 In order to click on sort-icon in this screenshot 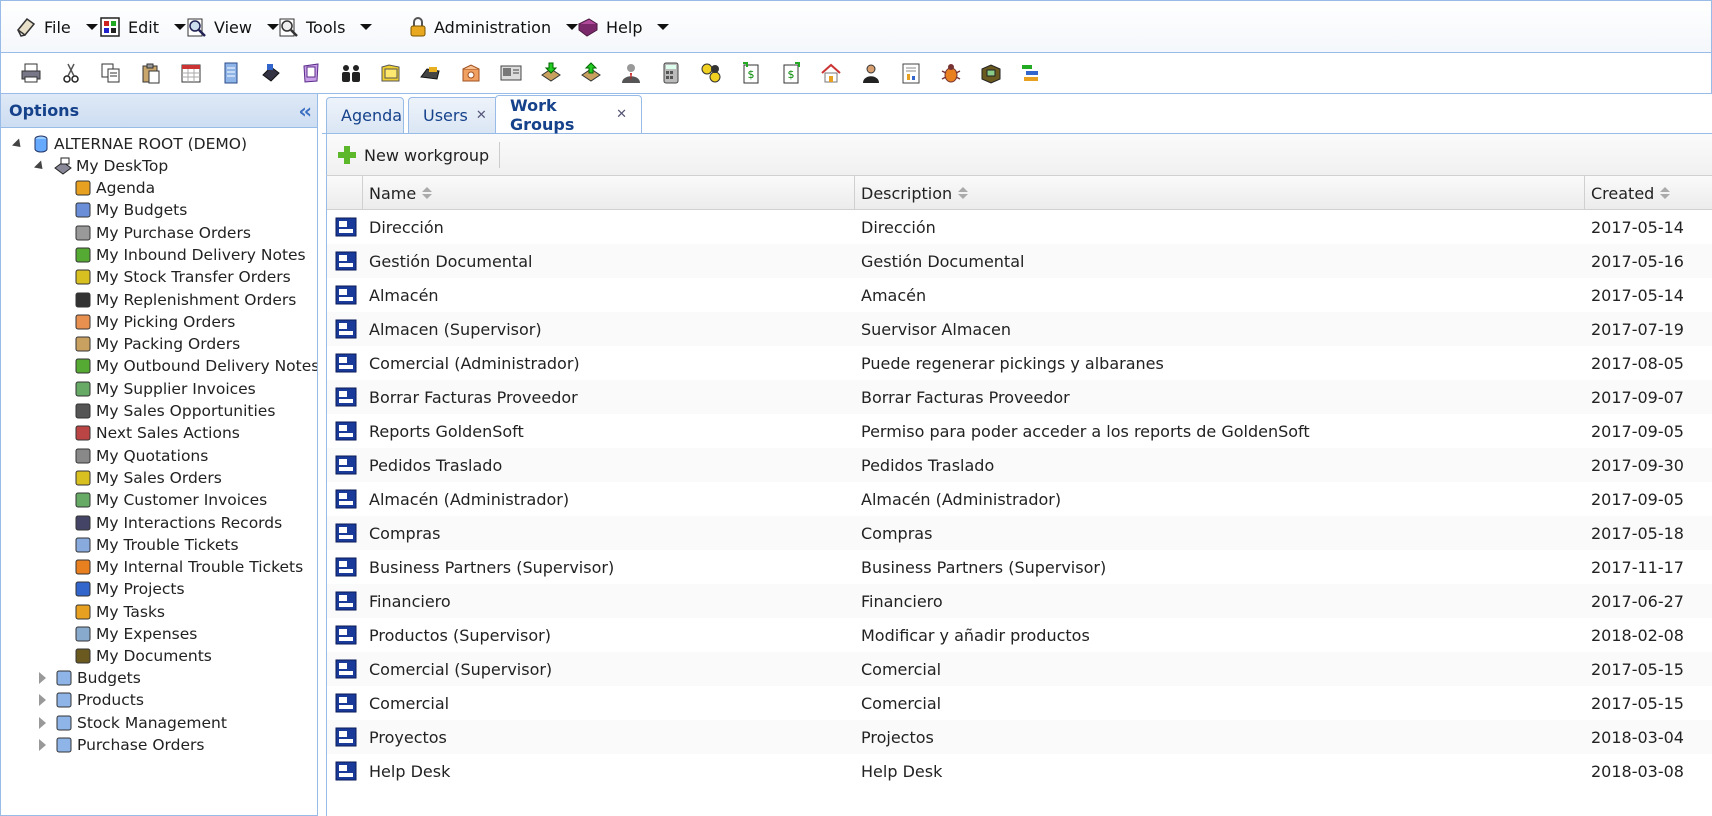, I will do `click(1665, 193)`.